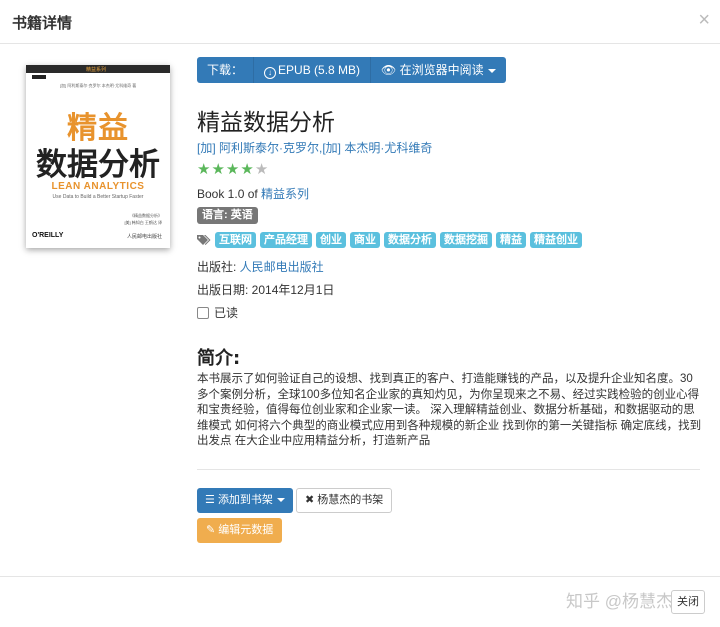 The width and height of the screenshot is (720, 627). I want to click on book-series-line: Book 1.0 of 精益系列, so click(253, 193).